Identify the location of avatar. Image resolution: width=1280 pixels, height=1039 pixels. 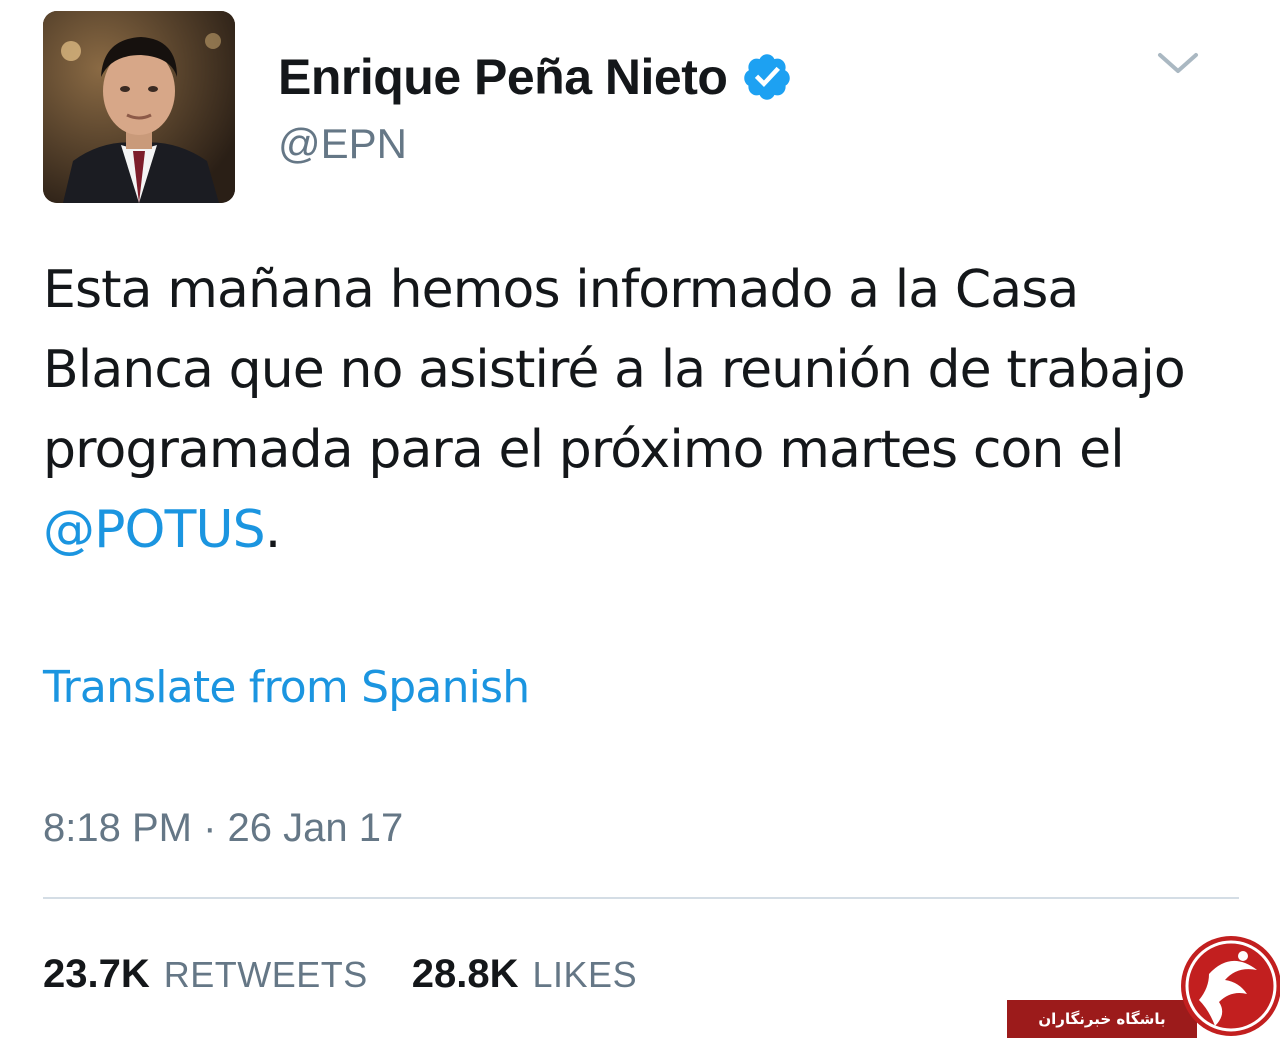
(139, 107).